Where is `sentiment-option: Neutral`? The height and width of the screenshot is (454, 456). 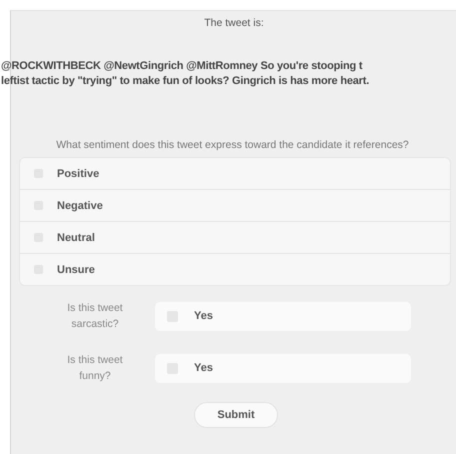 sentiment-option: Neutral is located at coordinates (235, 238).